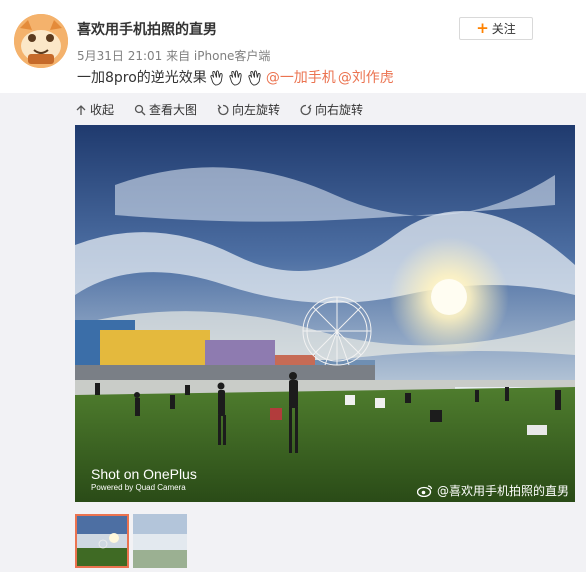 The height and width of the screenshot is (572, 586). What do you see at coordinates (144, 474) in the screenshot?
I see `shot-on-label: Shot on OnePlus` at bounding box center [144, 474].